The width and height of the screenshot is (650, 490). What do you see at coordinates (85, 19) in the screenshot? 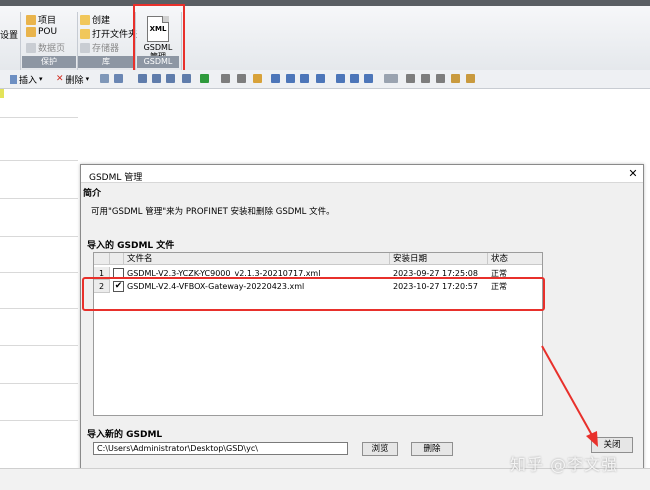
I see `create-folder-icon` at bounding box center [85, 19].